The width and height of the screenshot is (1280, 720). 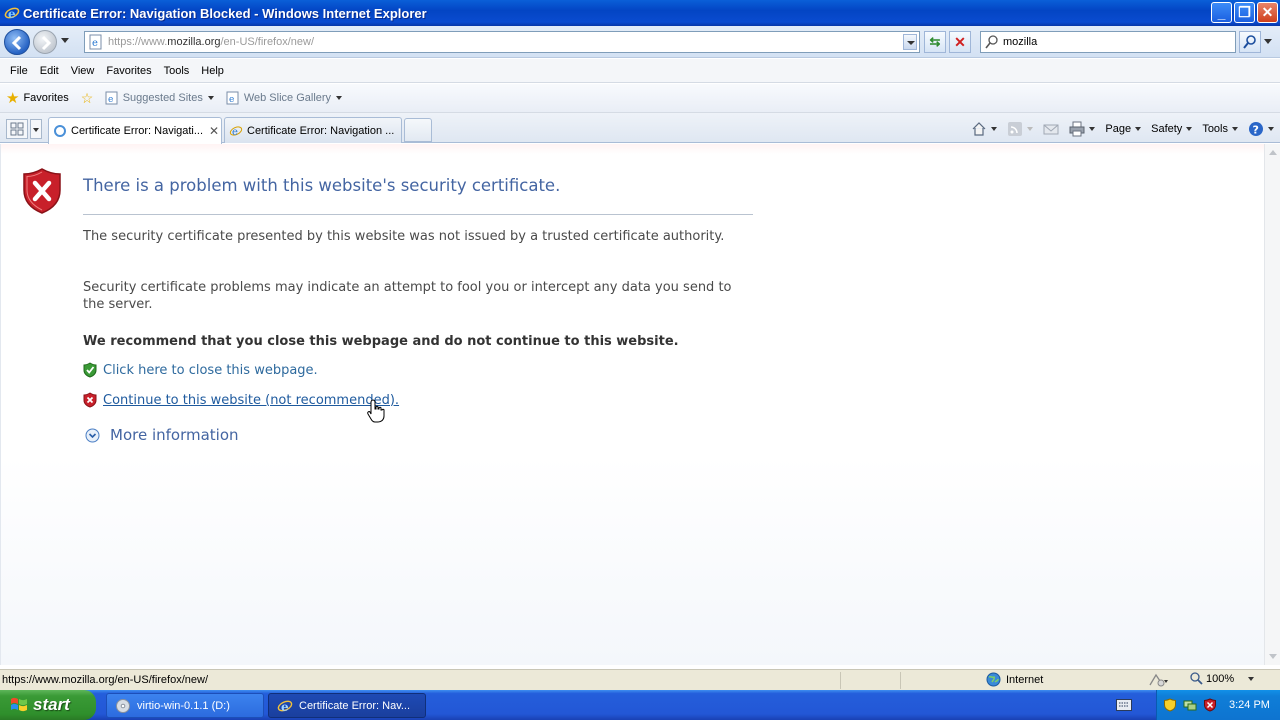 I want to click on read-mail-button, so click(x=1051, y=129).